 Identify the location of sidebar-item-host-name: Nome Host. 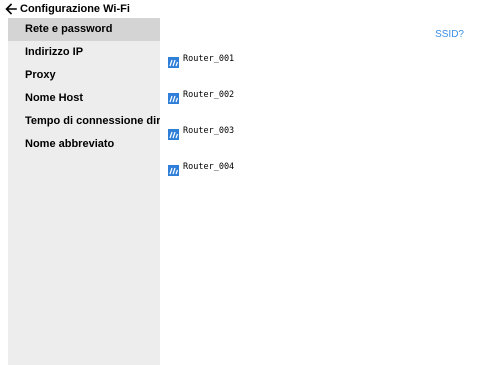
(84, 98).